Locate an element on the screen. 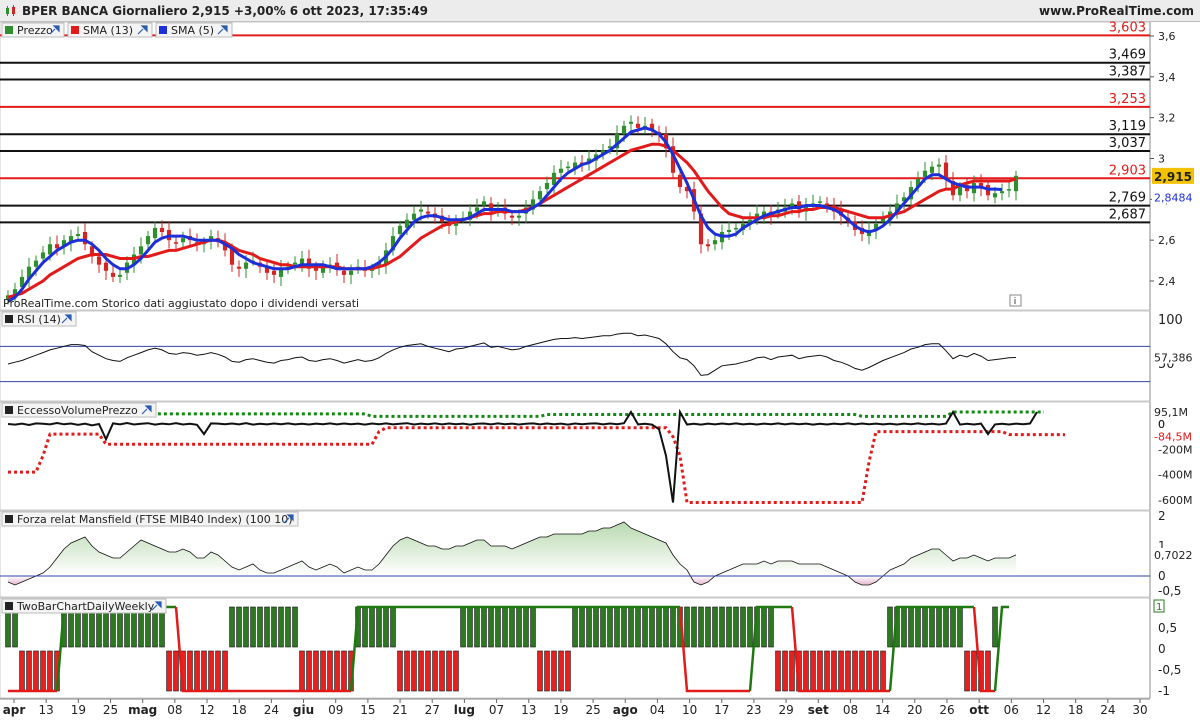 This screenshot has width=1200, height=720. rsi-ytick-label: 100 is located at coordinates (1170, 320).